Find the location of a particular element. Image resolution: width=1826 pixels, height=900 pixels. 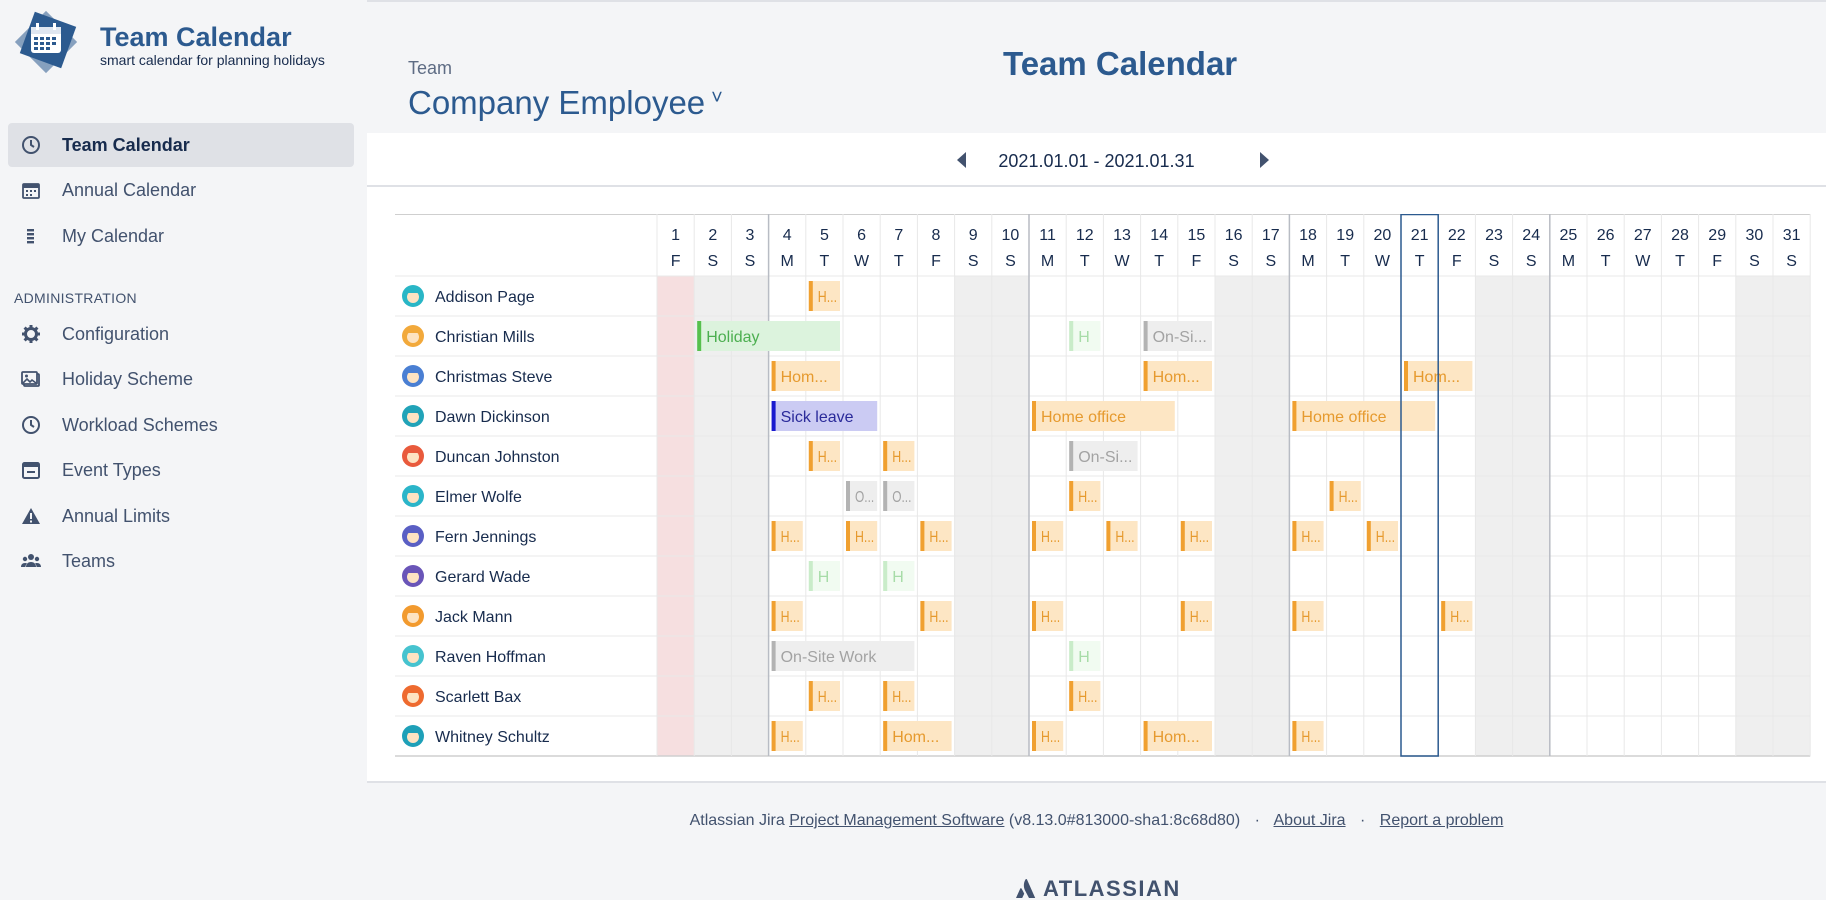

nav-label: Workload Schemes is located at coordinates (140, 424).